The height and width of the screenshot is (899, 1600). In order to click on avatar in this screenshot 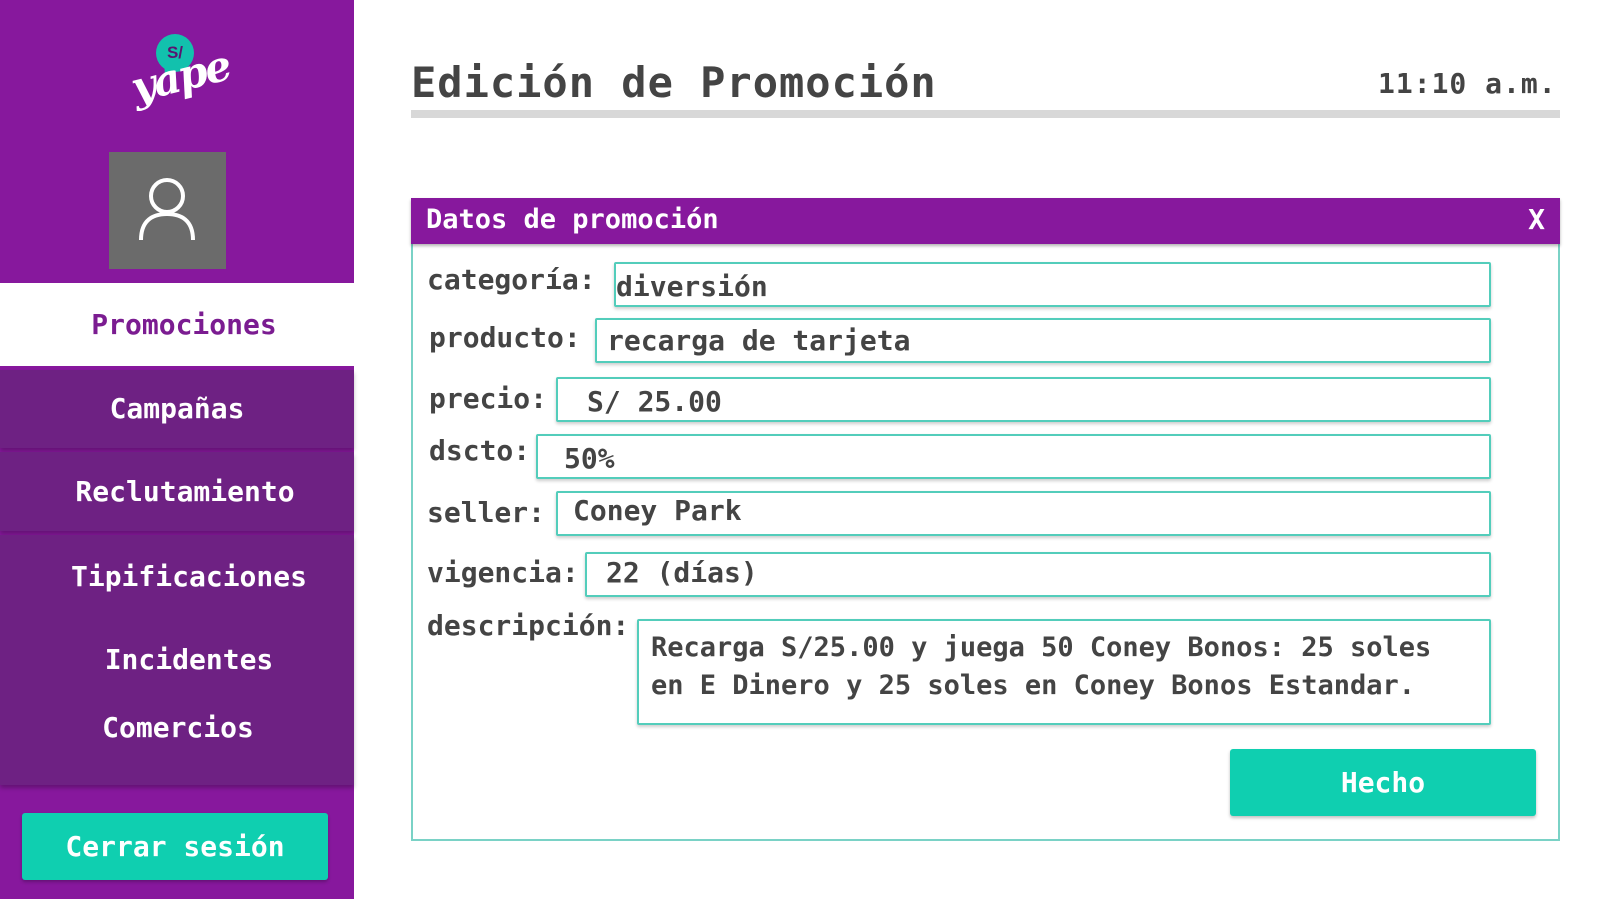, I will do `click(167, 210)`.